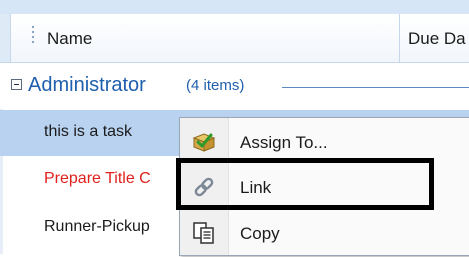 The width and height of the screenshot is (469, 257). Describe the element at coordinates (97, 226) in the screenshot. I see `task-name: Runner-Pickup` at that location.